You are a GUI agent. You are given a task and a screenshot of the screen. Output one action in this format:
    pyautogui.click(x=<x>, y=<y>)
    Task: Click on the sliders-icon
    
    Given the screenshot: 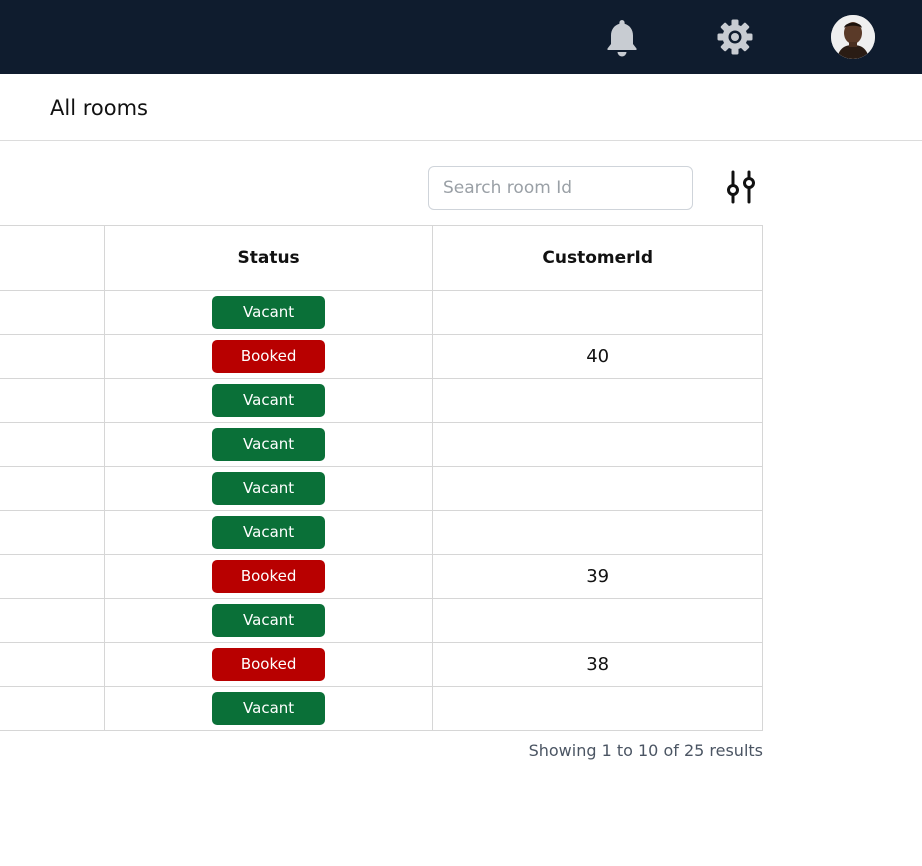 What is the action you would take?
    pyautogui.click(x=741, y=187)
    